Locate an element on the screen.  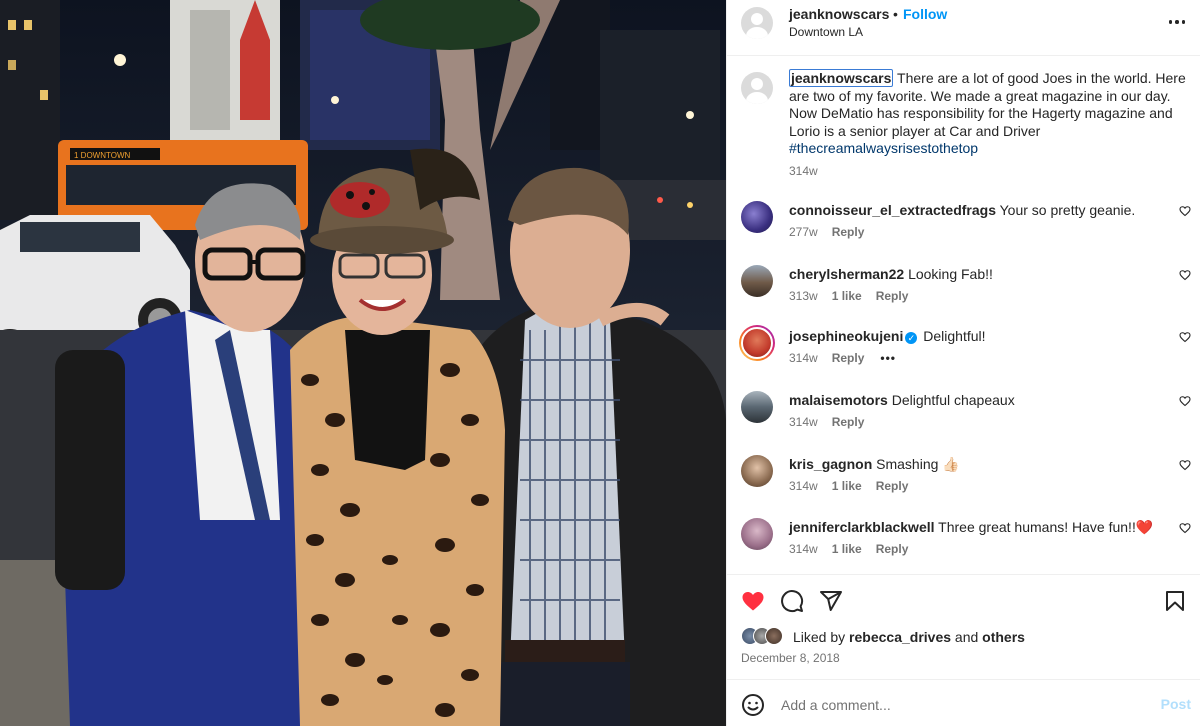
comment-text: cherylsherman22 Looking Fab!! is located at coordinates (891, 274).